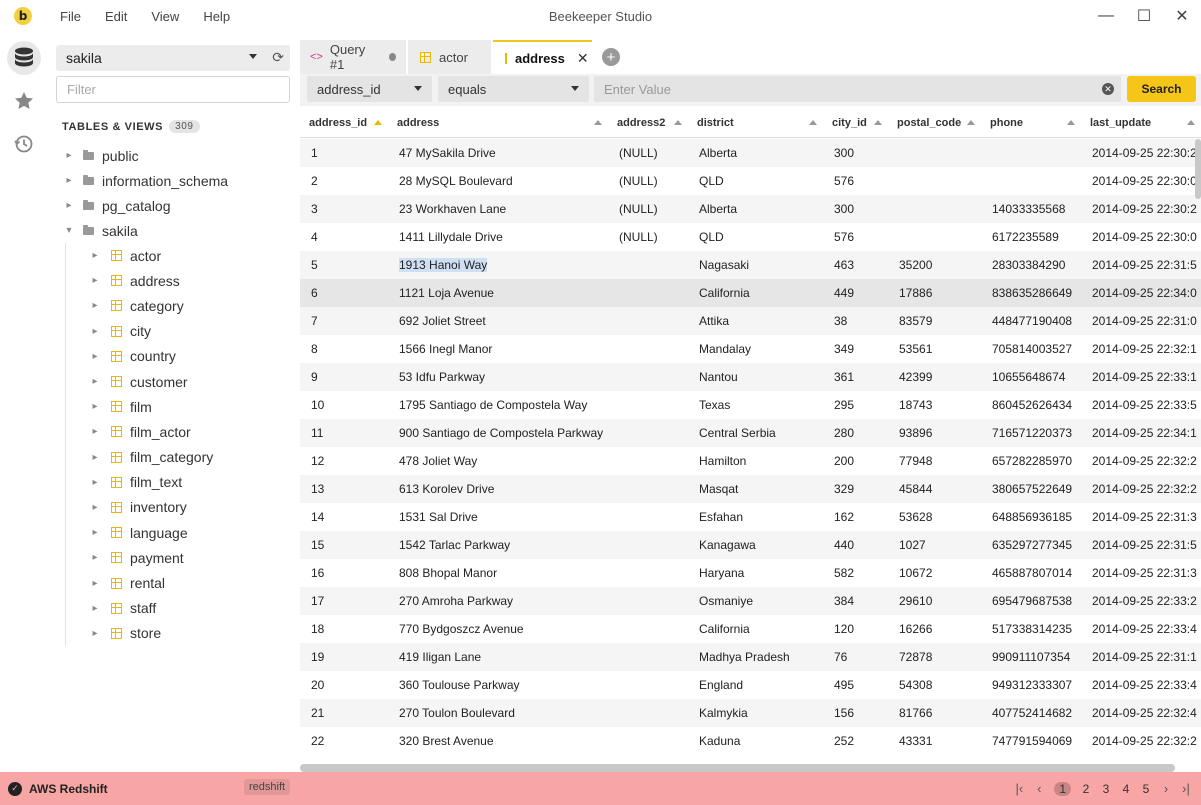 The image size is (1201, 805). Describe the element at coordinates (183, 406) in the screenshot. I see `table-item-film: ▸ film` at that location.